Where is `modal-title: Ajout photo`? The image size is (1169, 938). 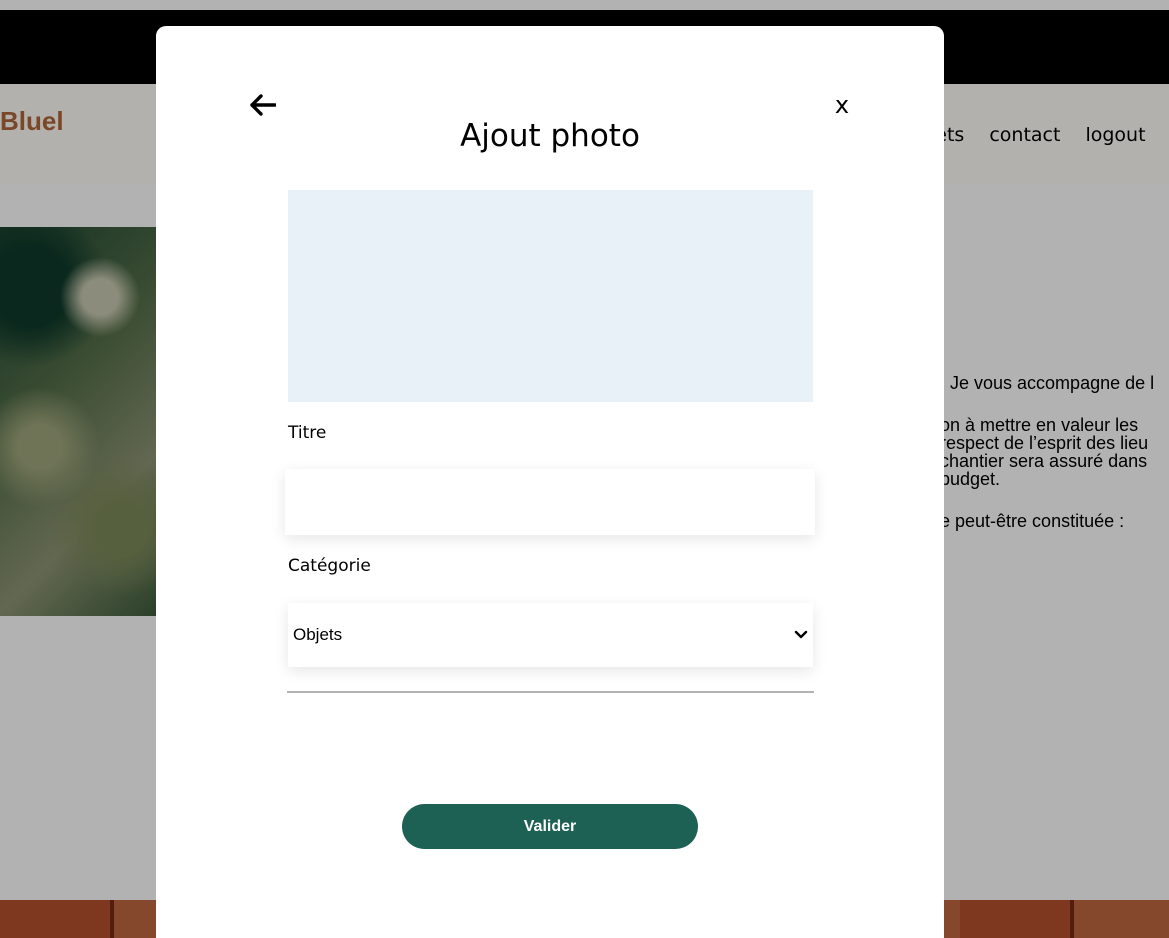
modal-title: Ajout photo is located at coordinates (550, 136).